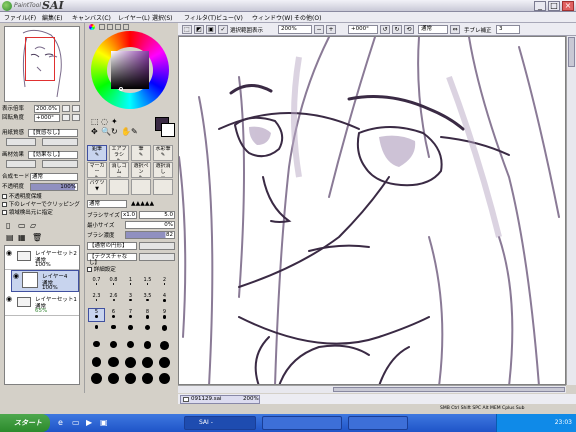  I want to click on menu-file: ファイル(F), so click(20, 17).